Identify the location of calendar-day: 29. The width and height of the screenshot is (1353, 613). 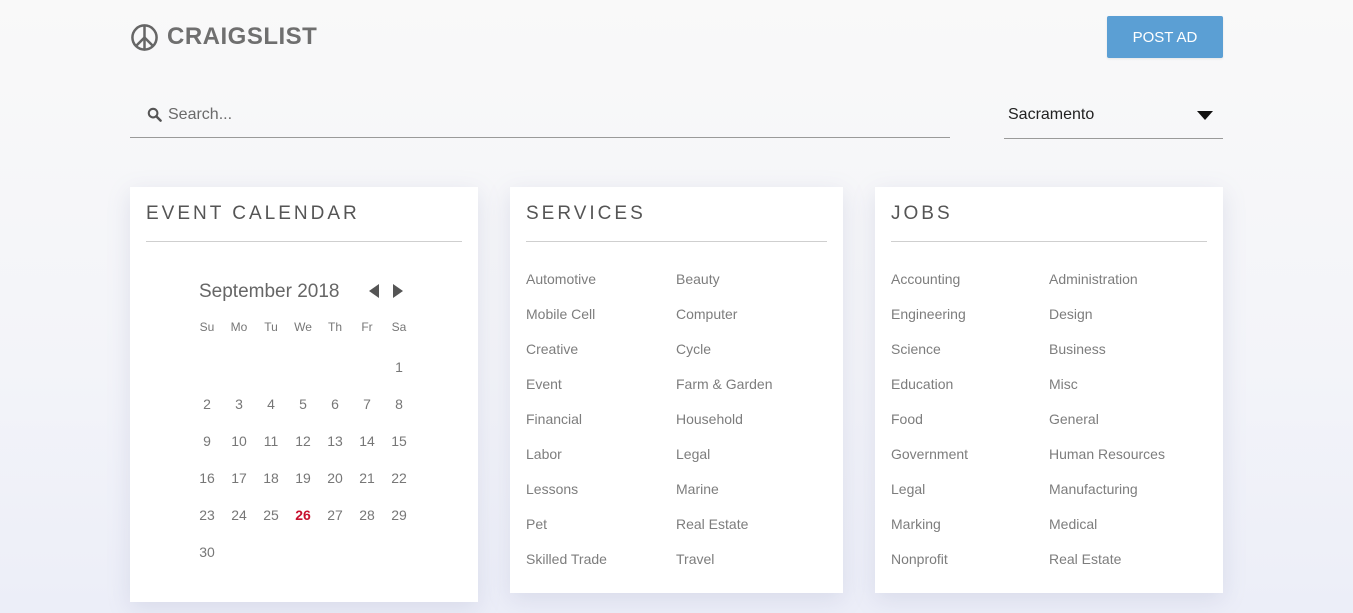
(399, 523).